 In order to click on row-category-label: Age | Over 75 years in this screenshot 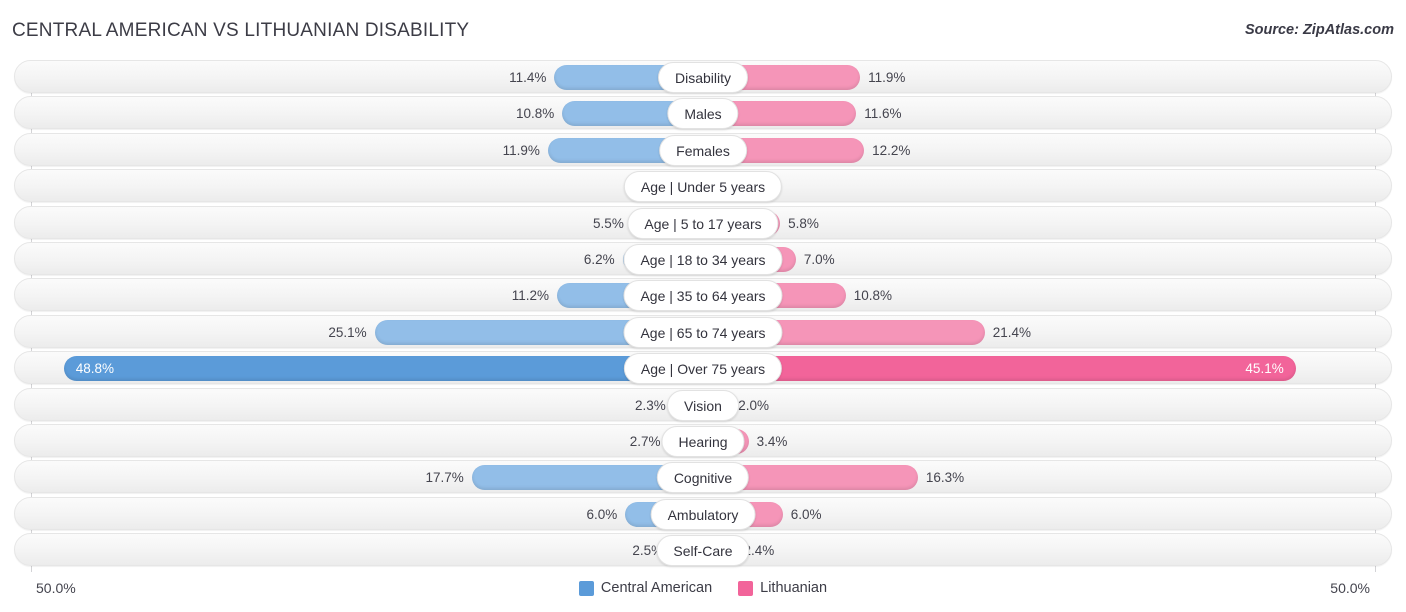, I will do `click(703, 369)`.